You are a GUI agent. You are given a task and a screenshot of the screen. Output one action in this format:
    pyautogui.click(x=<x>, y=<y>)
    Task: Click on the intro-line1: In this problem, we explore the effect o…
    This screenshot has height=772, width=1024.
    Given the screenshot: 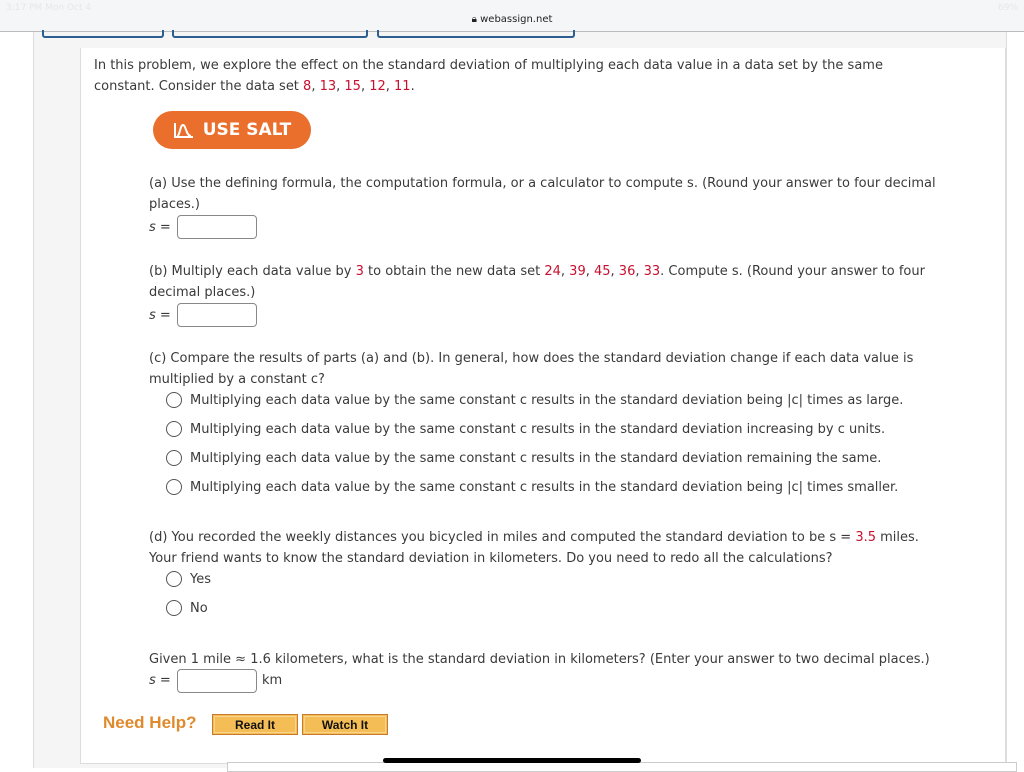 What is the action you would take?
    pyautogui.click(x=488, y=65)
    